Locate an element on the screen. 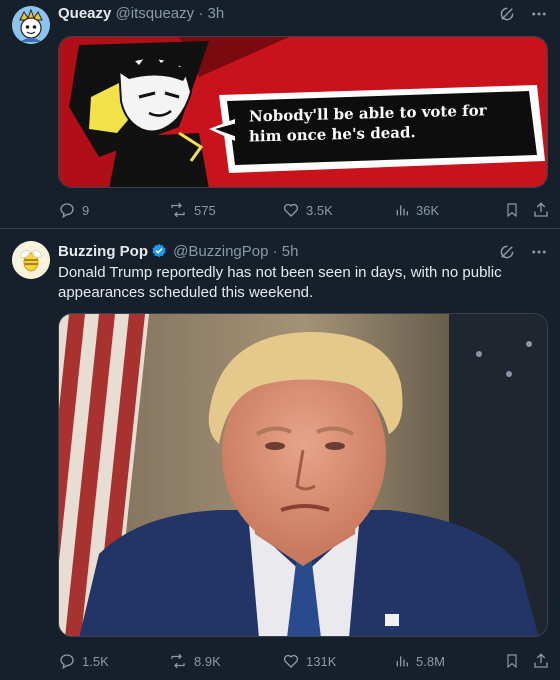 This screenshot has width=560, height=680. tweet-header: Buzzing Pop @BuzzingPop · 5h is located at coordinates (178, 252).